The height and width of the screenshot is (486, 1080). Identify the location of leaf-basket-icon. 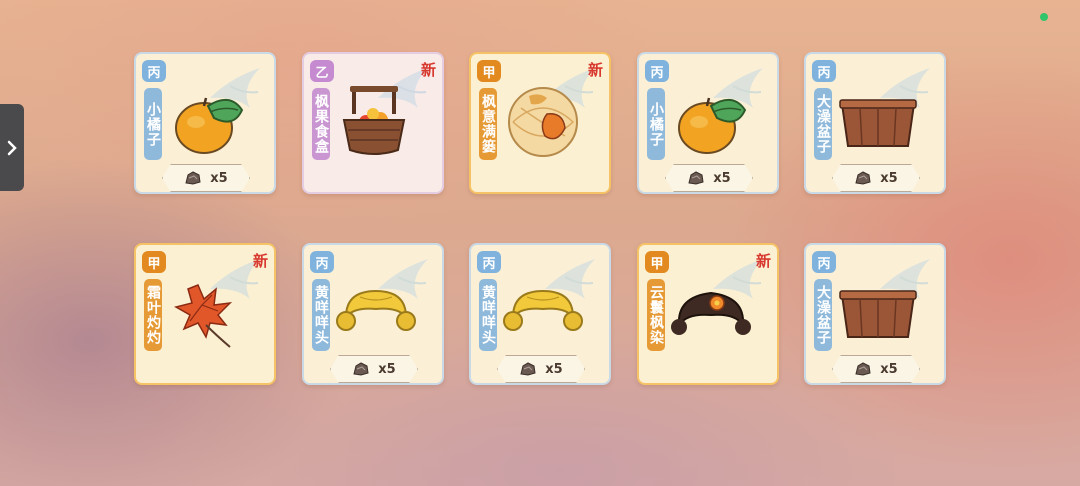
(543, 122).